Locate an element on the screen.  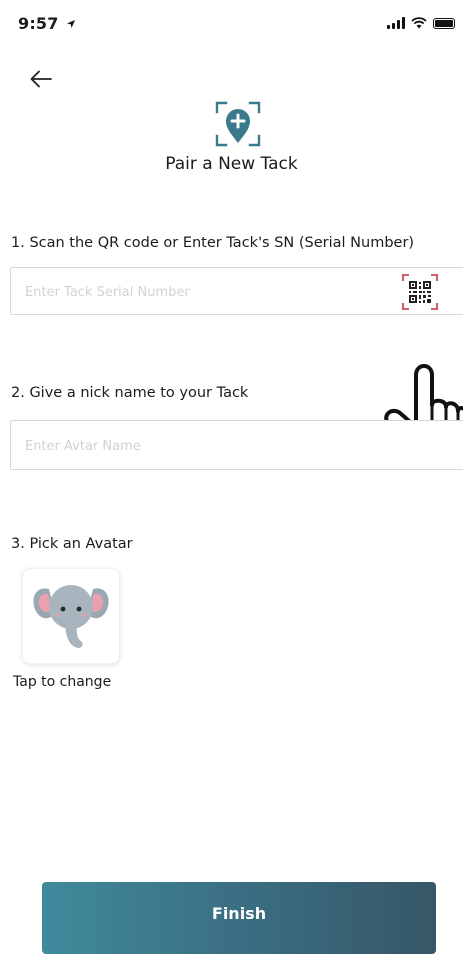
scan-qr-button is located at coordinates (420, 292).